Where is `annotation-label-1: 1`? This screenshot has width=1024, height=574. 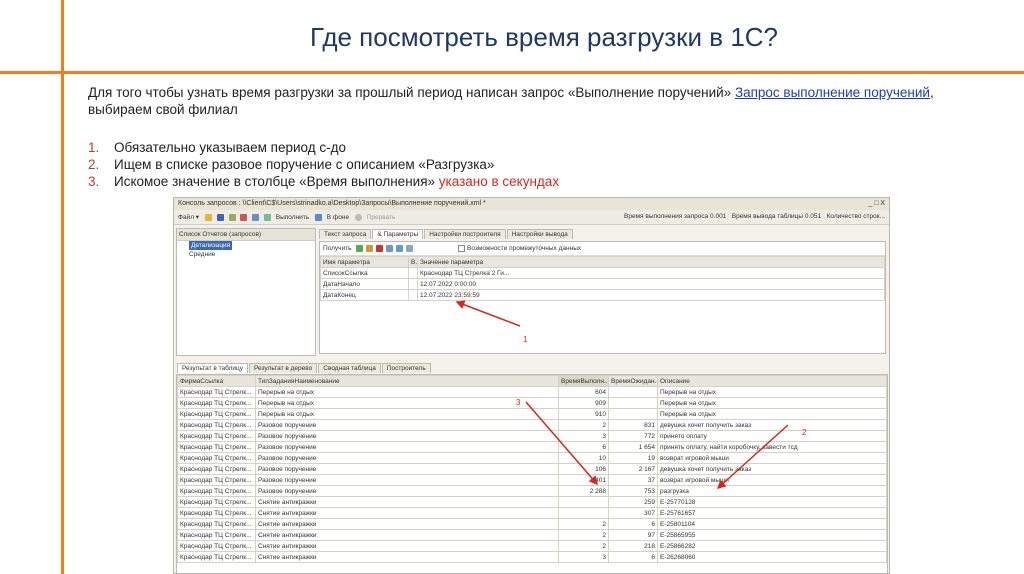 annotation-label-1: 1 is located at coordinates (525, 339).